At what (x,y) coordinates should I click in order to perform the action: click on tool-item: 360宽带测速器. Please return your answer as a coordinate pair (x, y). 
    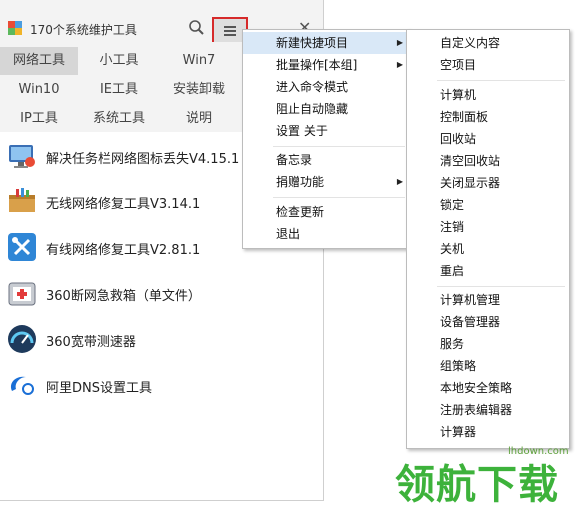
    Looking at the image, I should click on (156, 340).